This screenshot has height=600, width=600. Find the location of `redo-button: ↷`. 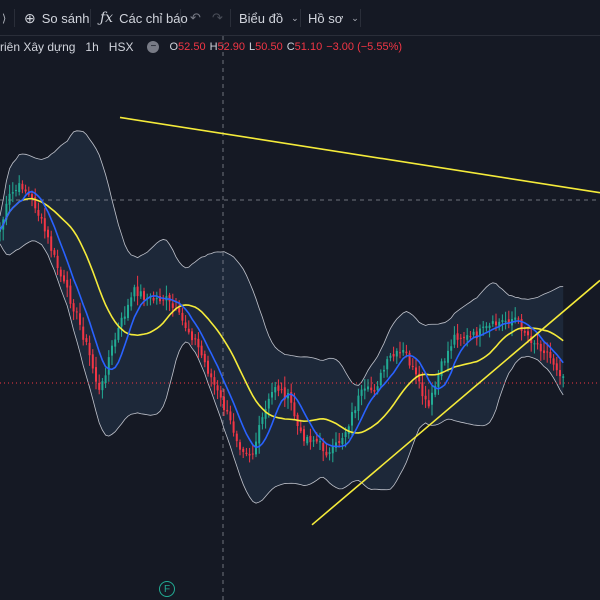

redo-button: ↷ is located at coordinates (217, 18).